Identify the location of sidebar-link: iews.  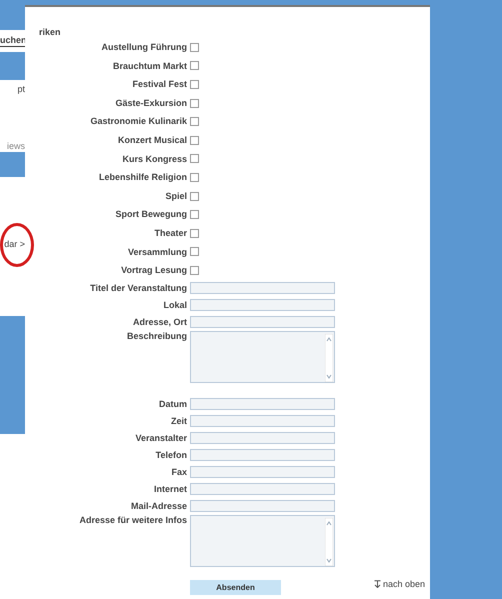
(12, 146).